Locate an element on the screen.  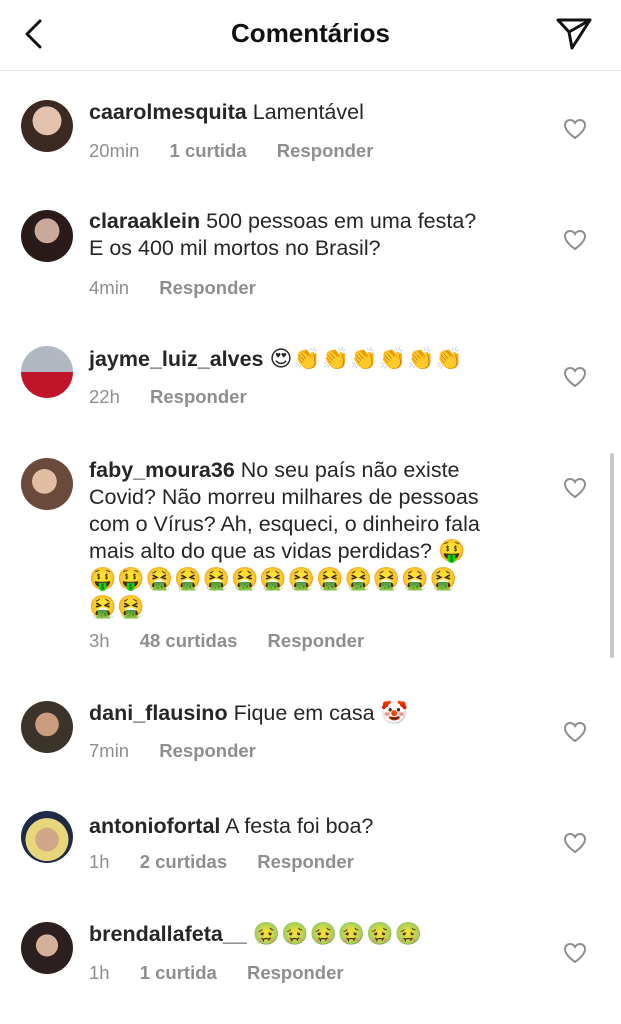
comment-likes: 2 curtidas is located at coordinates (183, 861).